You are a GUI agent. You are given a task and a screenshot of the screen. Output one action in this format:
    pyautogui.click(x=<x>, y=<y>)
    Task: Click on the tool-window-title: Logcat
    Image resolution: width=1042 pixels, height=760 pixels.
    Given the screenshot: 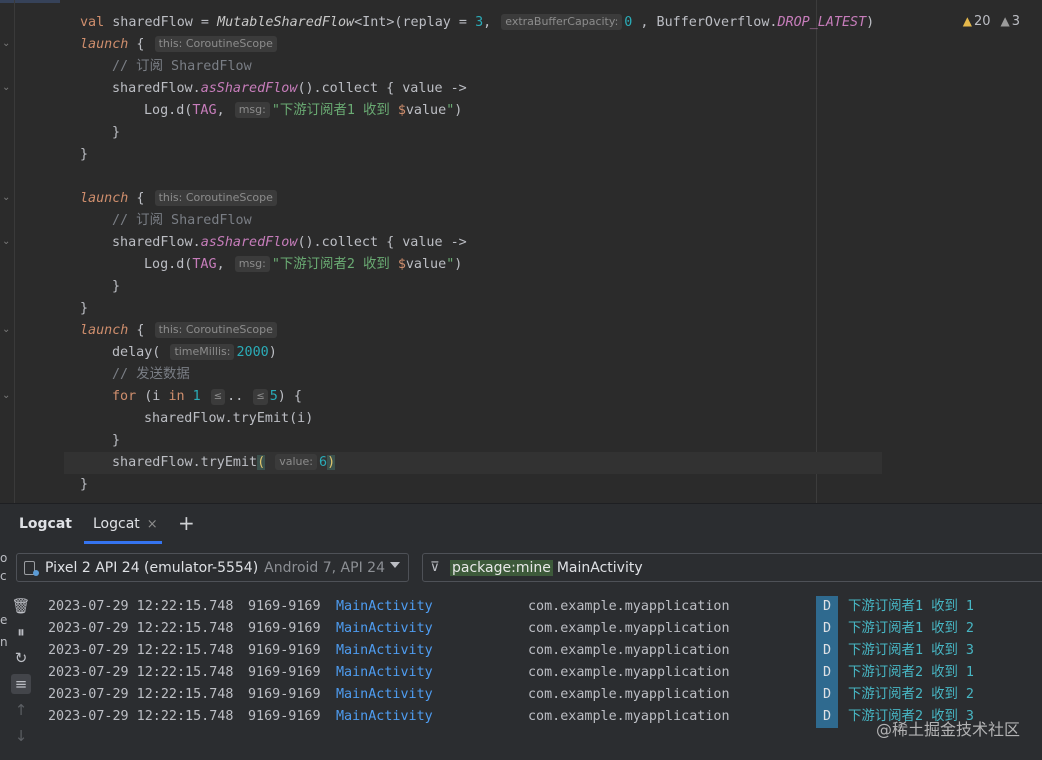 What is the action you would take?
    pyautogui.click(x=45, y=524)
    